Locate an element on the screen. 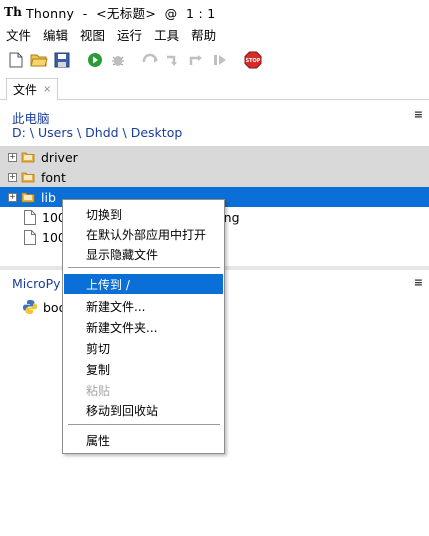 The height and width of the screenshot is (536, 429). micropython-file-row: boo is located at coordinates (44, 307).